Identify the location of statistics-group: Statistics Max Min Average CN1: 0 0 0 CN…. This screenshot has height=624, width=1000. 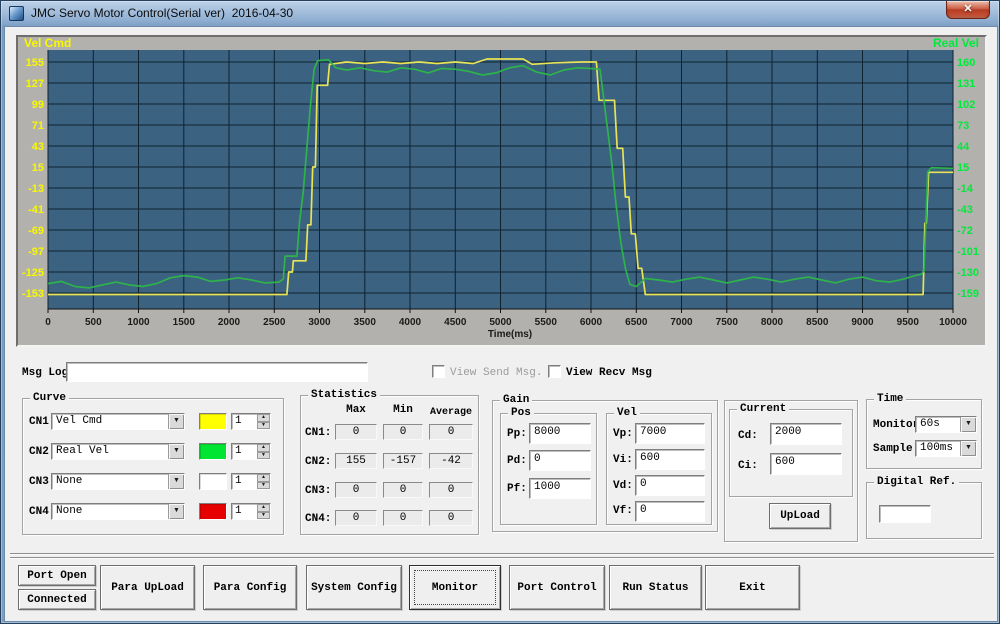
(389, 462).